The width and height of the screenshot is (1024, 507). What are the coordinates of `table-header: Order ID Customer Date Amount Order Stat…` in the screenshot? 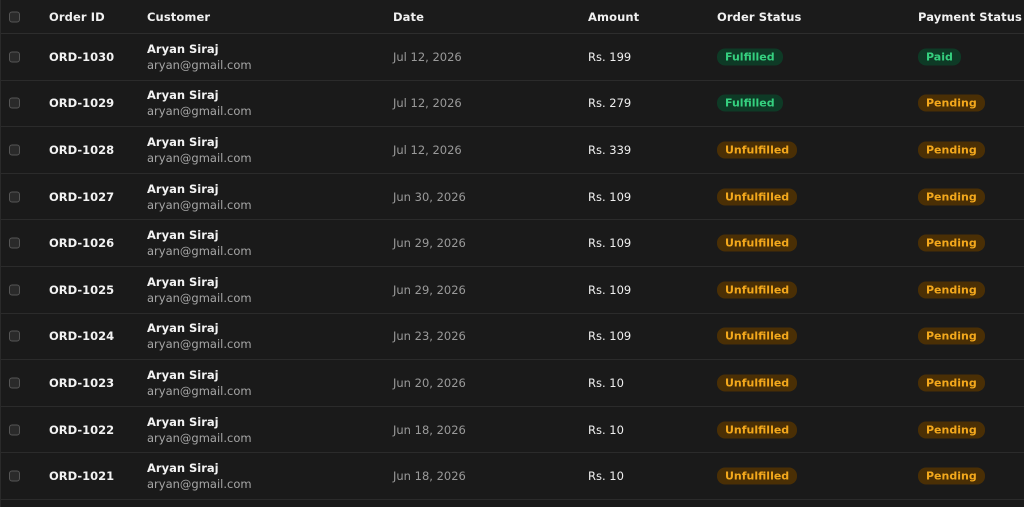 It's located at (512, 17).